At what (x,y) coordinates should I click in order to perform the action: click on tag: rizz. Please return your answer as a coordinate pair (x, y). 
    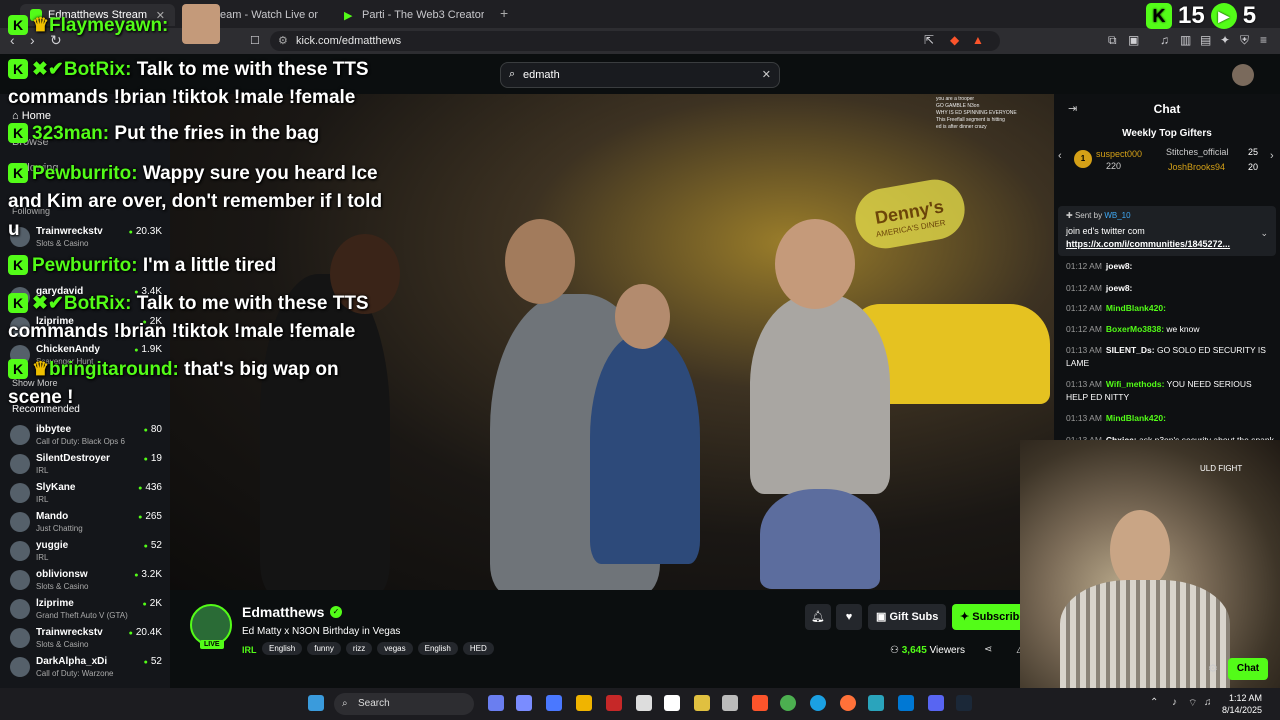
    Looking at the image, I should click on (359, 648).